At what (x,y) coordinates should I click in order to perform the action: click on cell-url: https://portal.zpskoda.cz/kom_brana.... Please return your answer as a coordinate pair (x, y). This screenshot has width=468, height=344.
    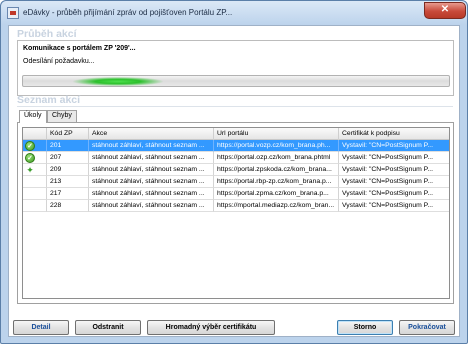
    Looking at the image, I should click on (276, 170).